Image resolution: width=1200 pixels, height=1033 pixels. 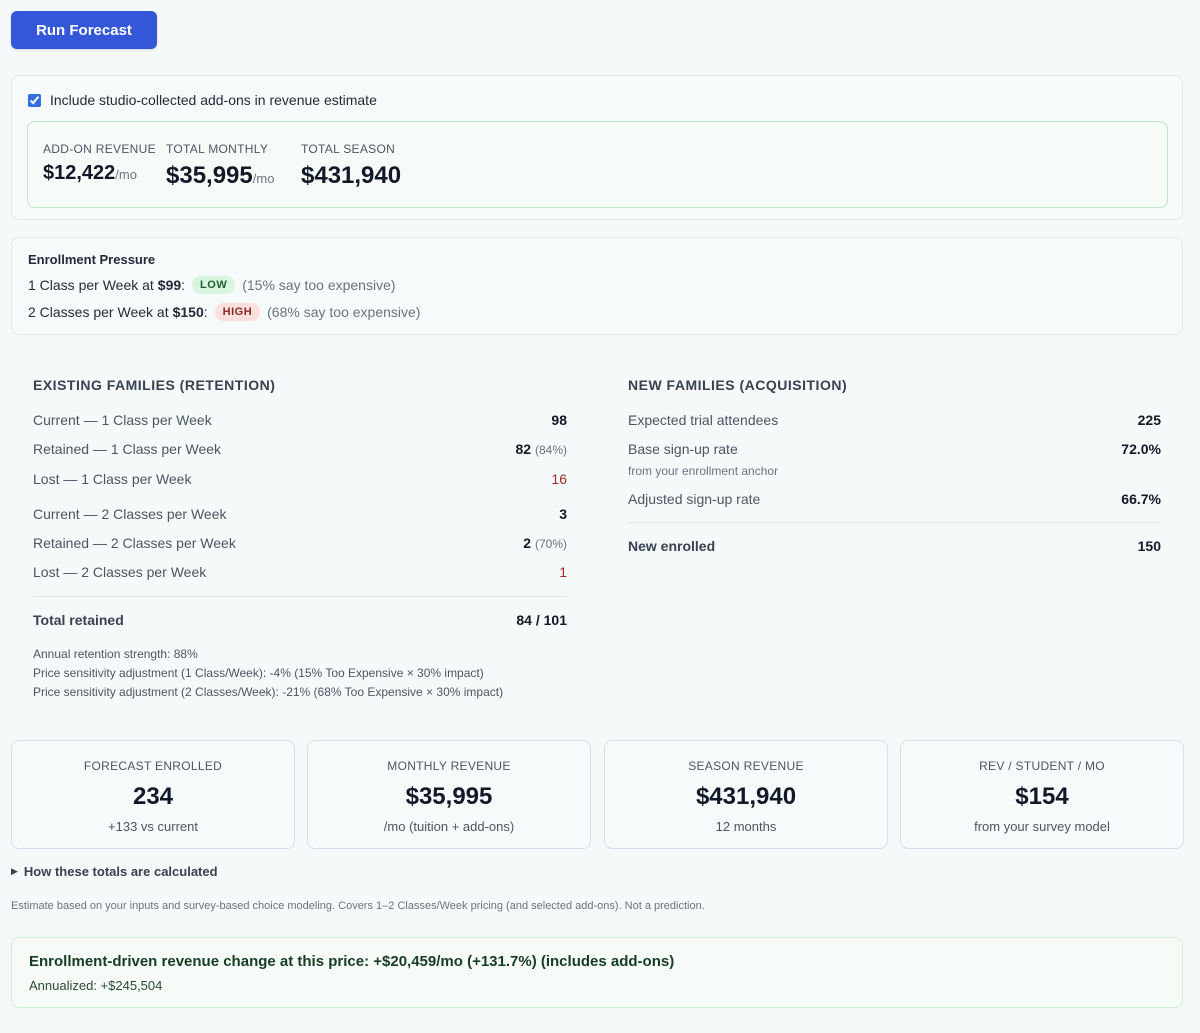 I want to click on retention-note: Annual retention strength: 88%, so click(x=115, y=654).